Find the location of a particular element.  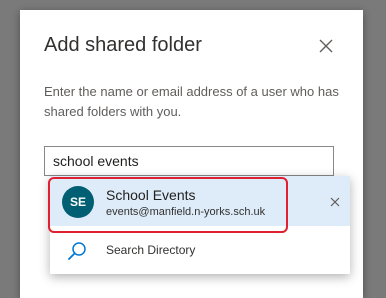

search-icon is located at coordinates (77, 251).